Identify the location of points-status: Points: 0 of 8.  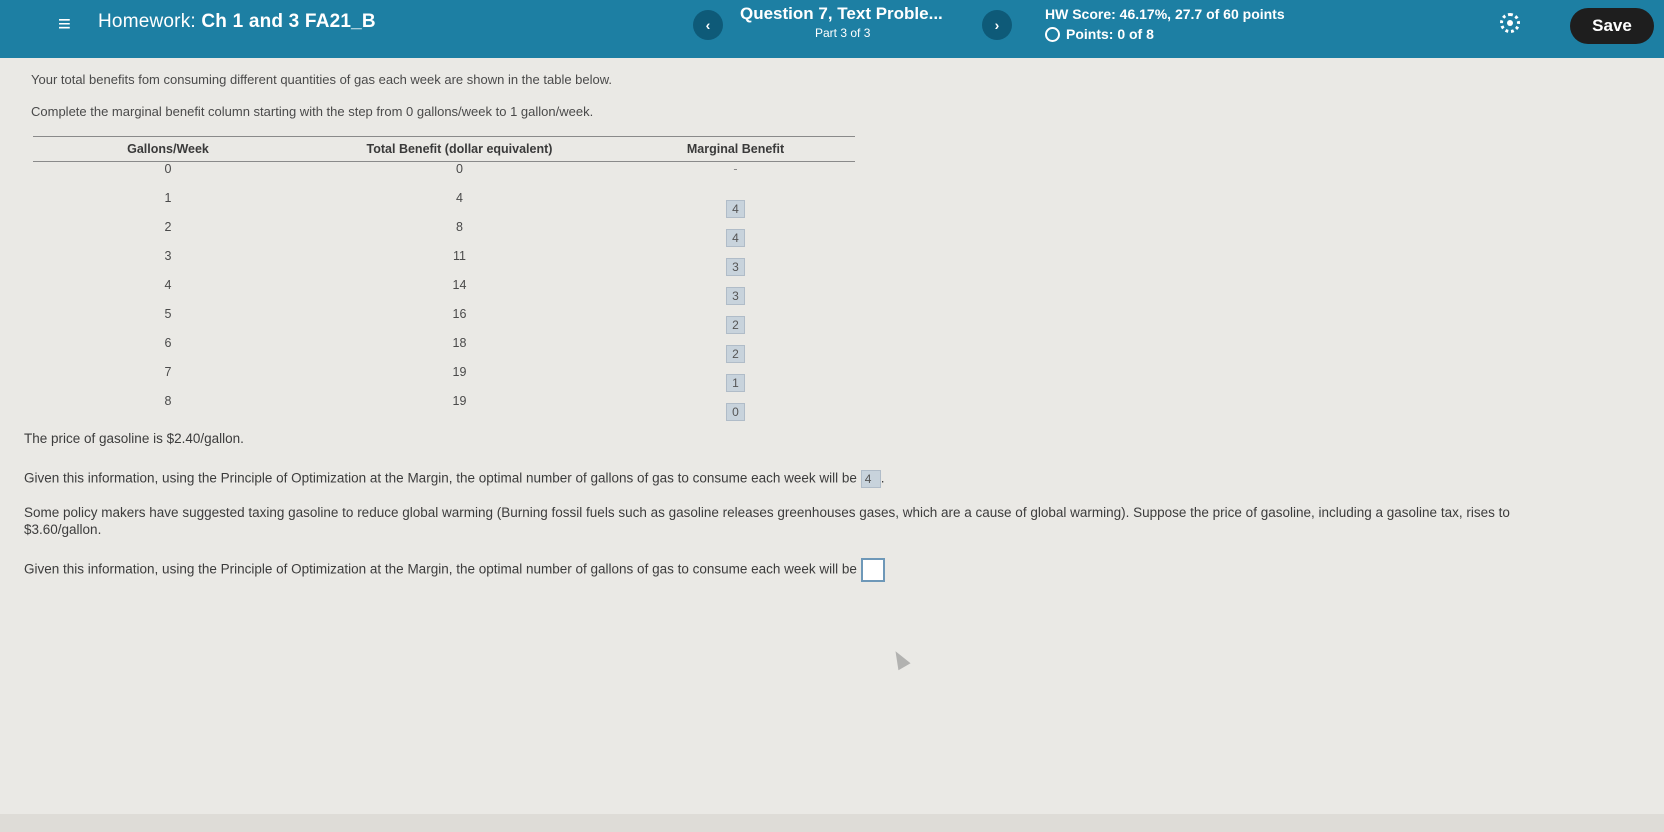
(1099, 34).